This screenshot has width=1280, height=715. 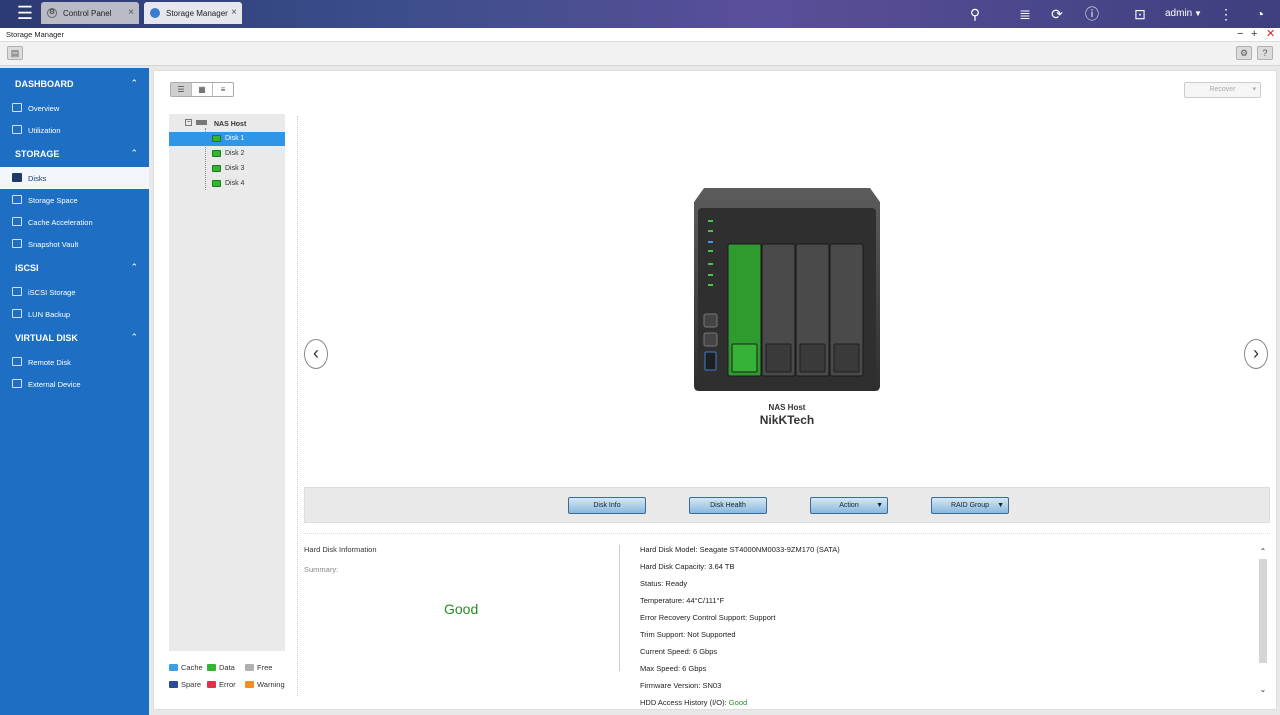 I want to click on section-label: iSCSI, so click(x=27, y=268).